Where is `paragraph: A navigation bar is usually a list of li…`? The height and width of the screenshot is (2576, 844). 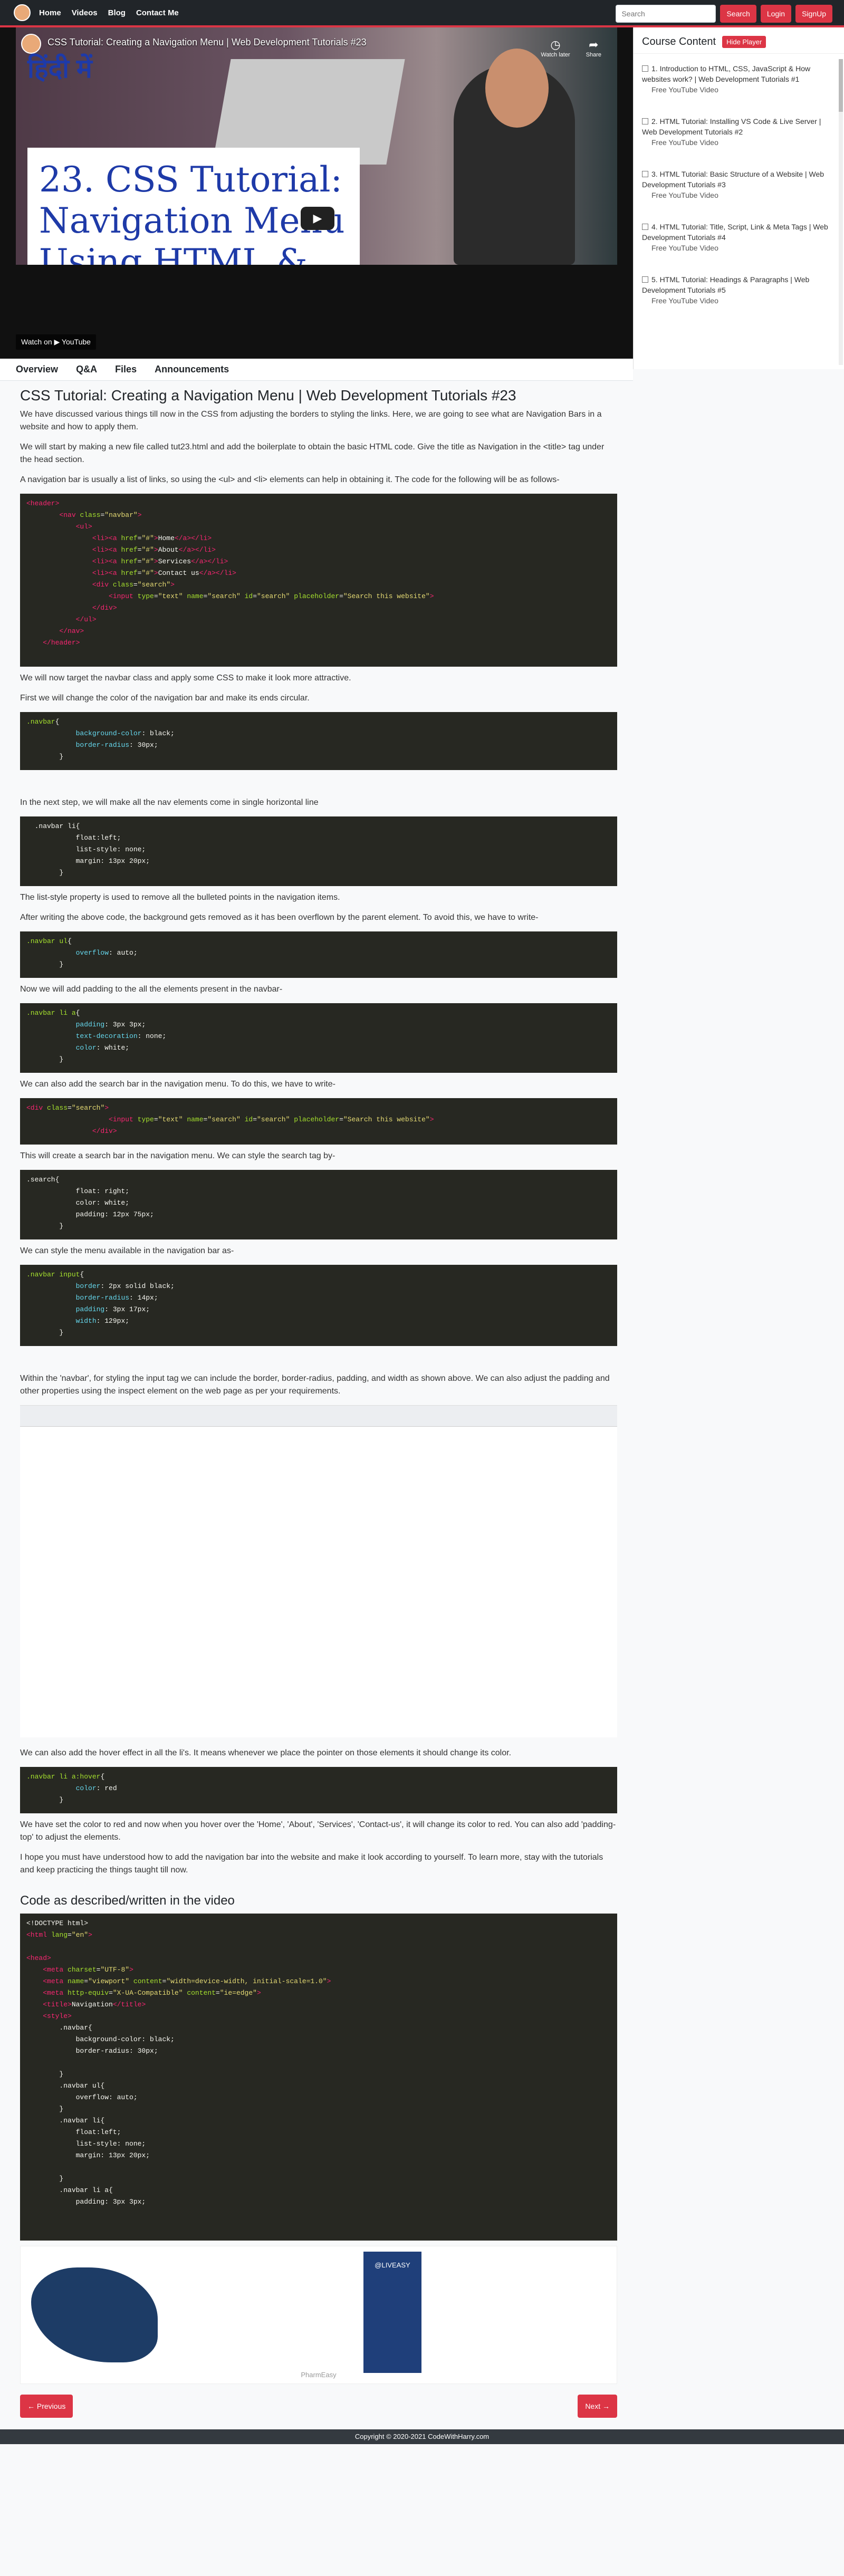 paragraph: A navigation bar is usually a list of li… is located at coordinates (290, 480).